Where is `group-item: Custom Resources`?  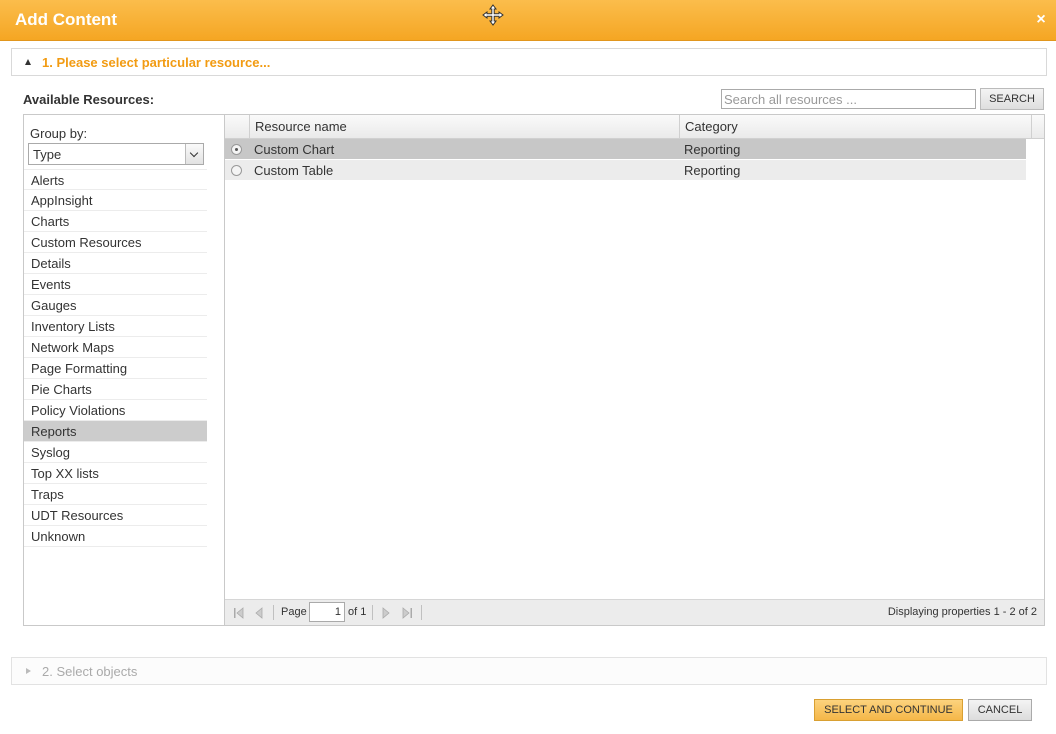
group-item: Custom Resources is located at coordinates (115, 242).